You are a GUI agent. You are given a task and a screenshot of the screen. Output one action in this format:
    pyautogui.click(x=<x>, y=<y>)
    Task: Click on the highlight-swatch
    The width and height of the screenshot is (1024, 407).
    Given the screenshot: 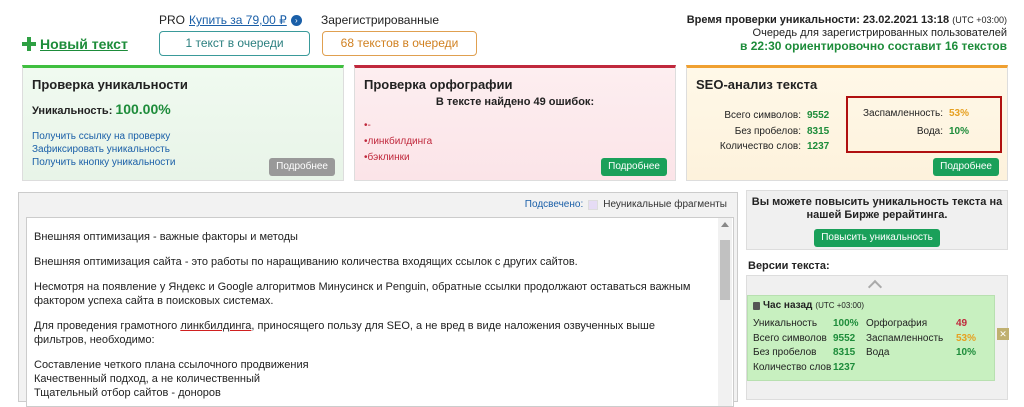 What is the action you would take?
    pyautogui.click(x=593, y=204)
    